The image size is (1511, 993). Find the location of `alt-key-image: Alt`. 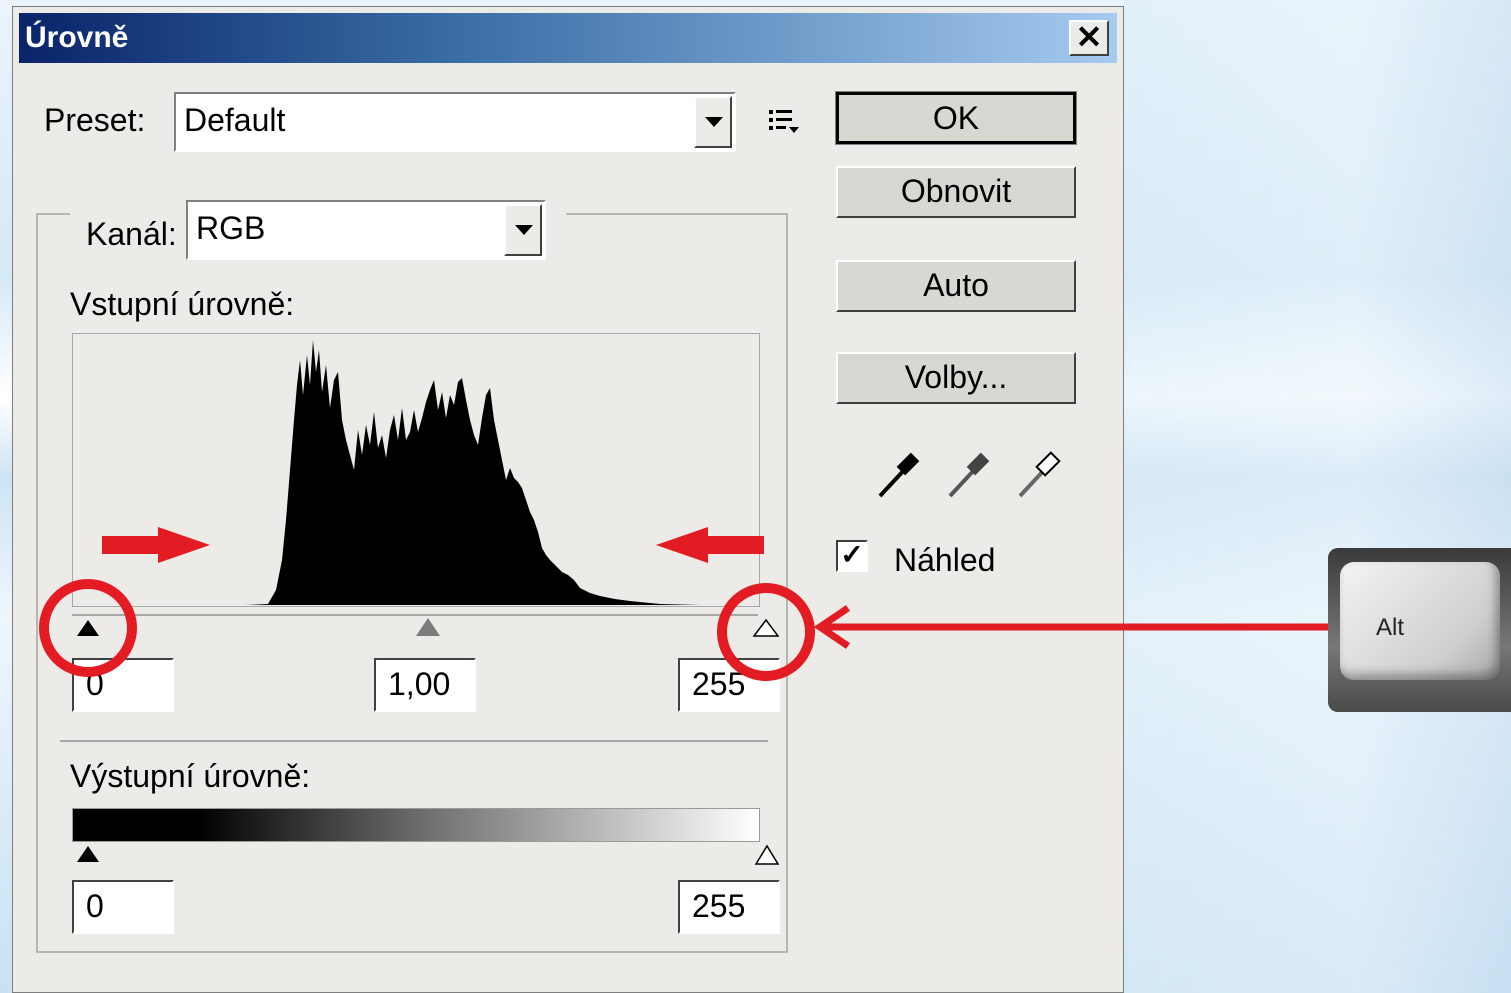

alt-key-image: Alt is located at coordinates (1419, 630).